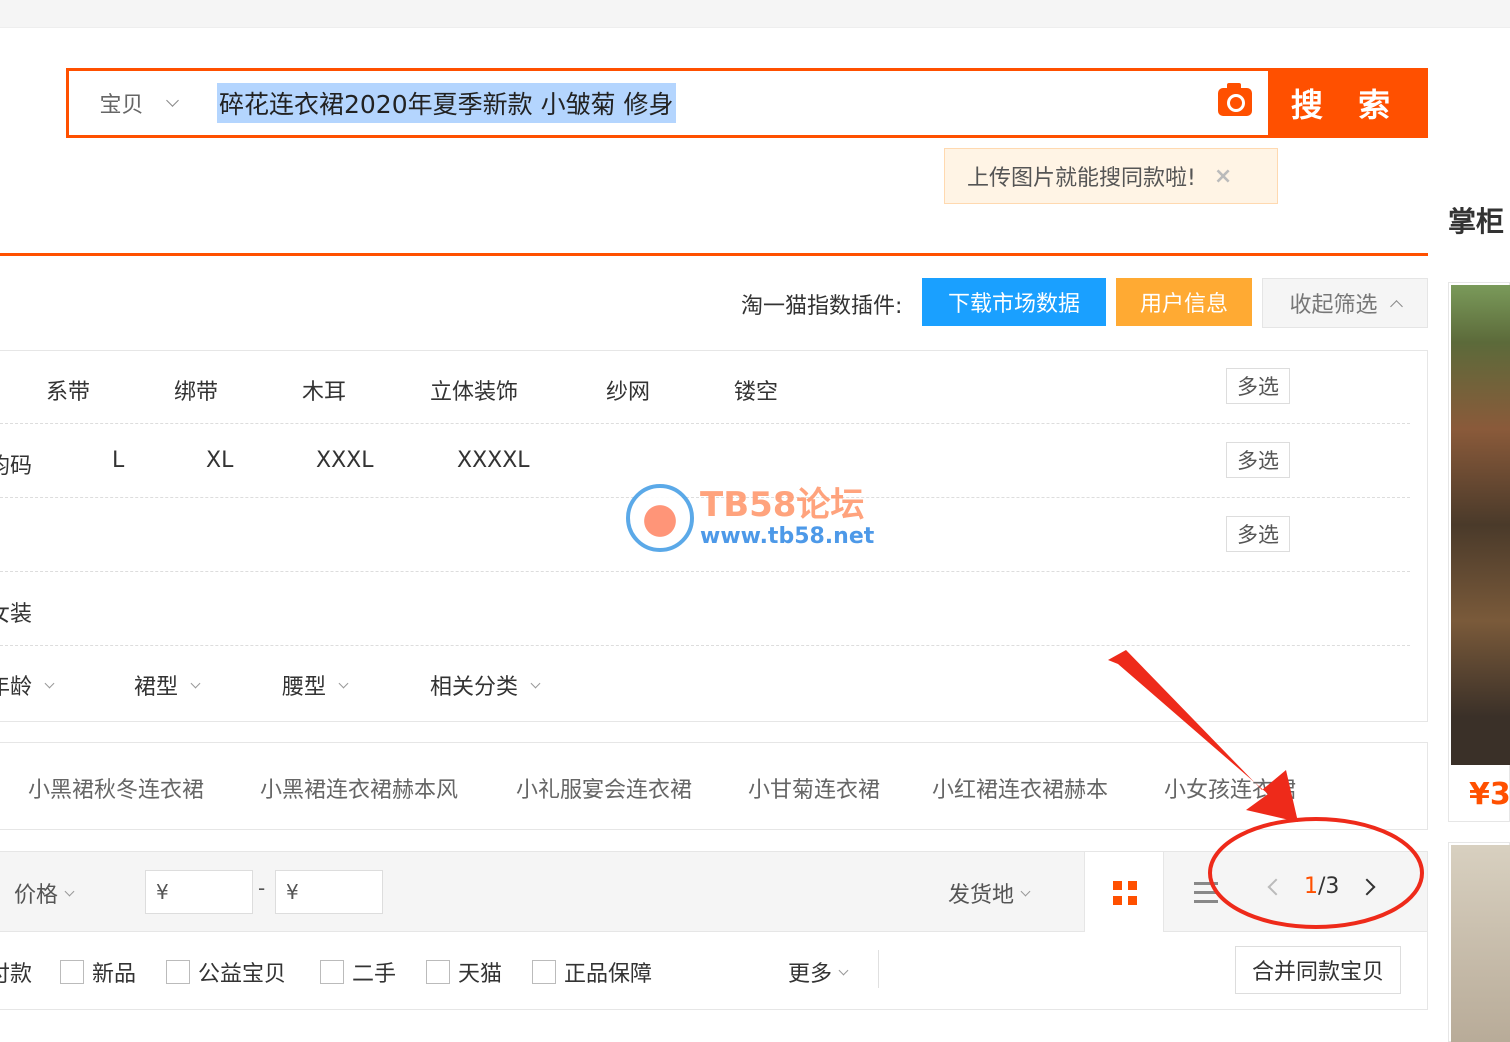 This screenshot has width=1510, height=1042. I want to click on filter-option: XL, so click(219, 460).